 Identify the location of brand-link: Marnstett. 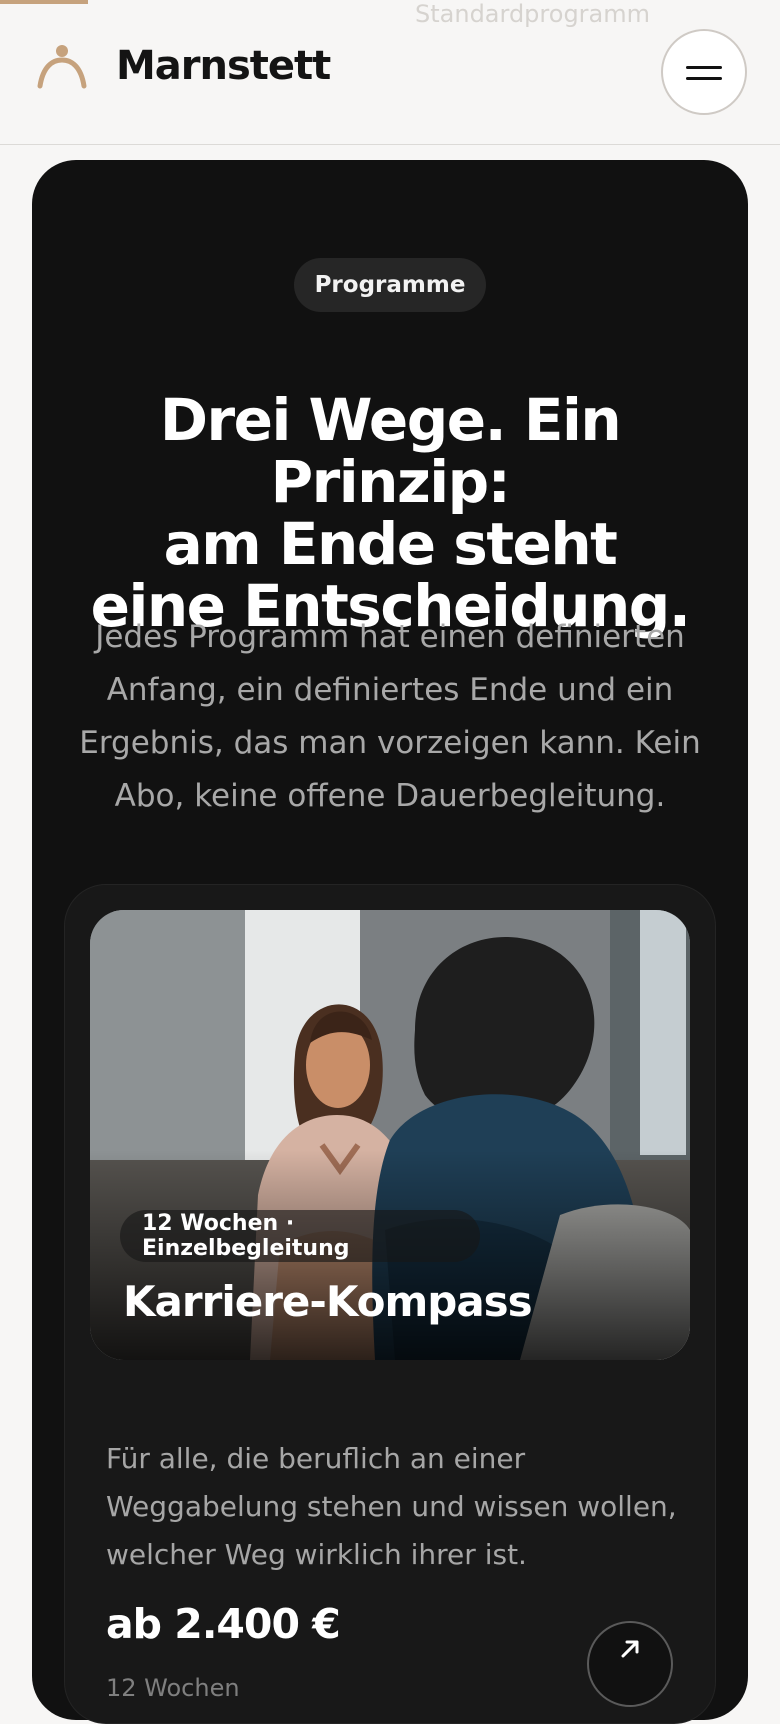
(183, 66).